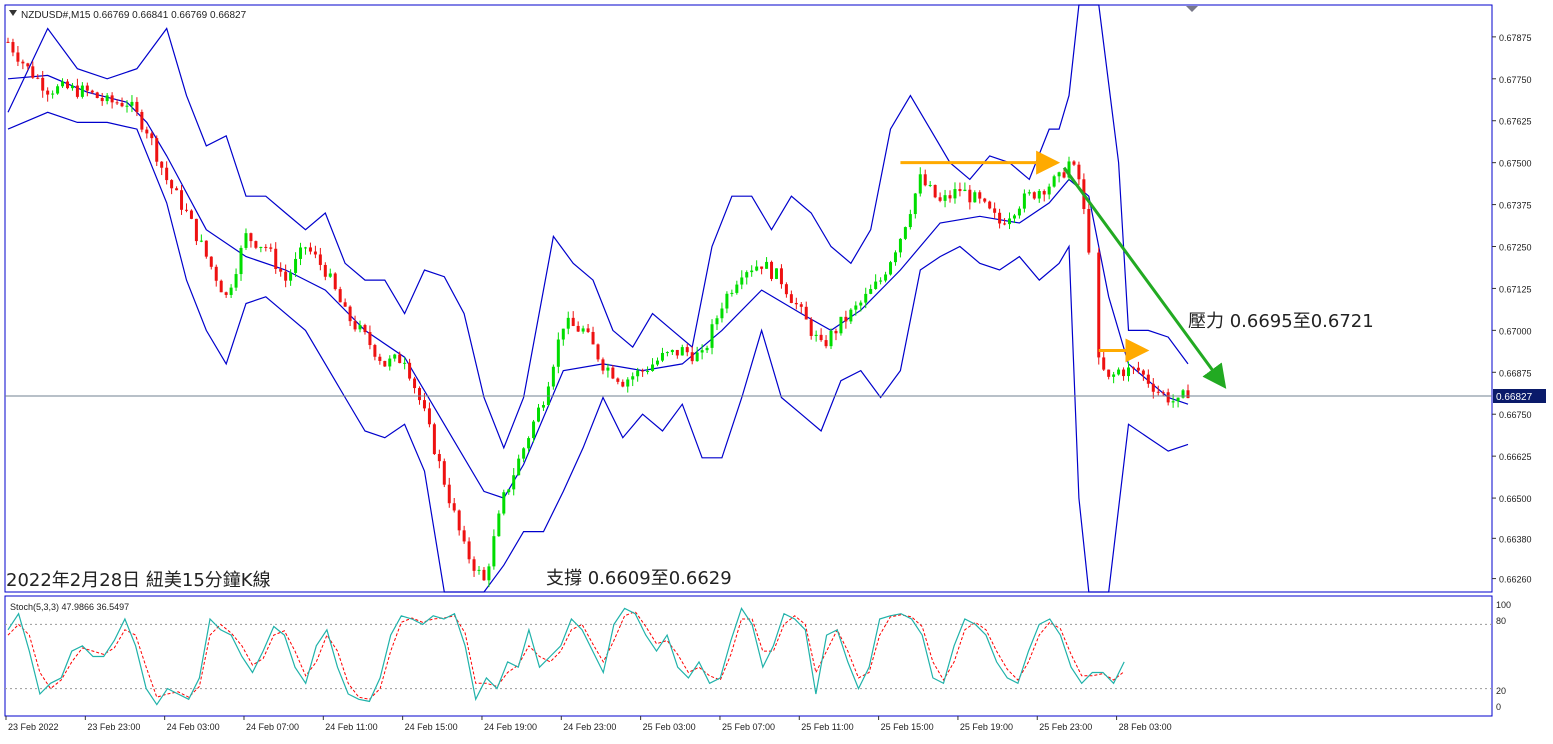 This screenshot has height=744, width=1553. Describe the element at coordinates (1515, 580) in the screenshot. I see `price-tick-label: 0.66260` at that location.